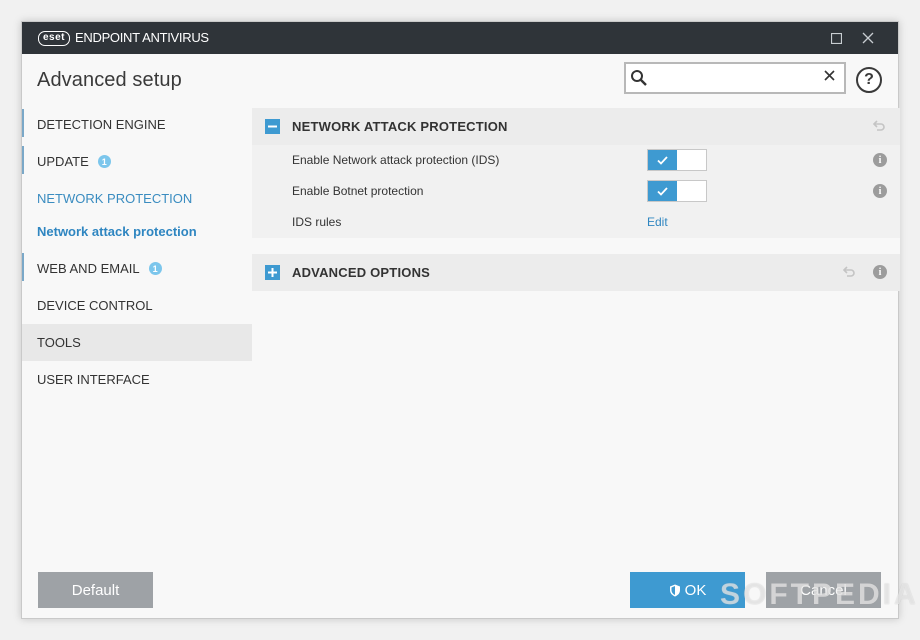  Describe the element at coordinates (137, 379) in the screenshot. I see `sidebar-item-user-interface: USER INTERFACE` at that location.